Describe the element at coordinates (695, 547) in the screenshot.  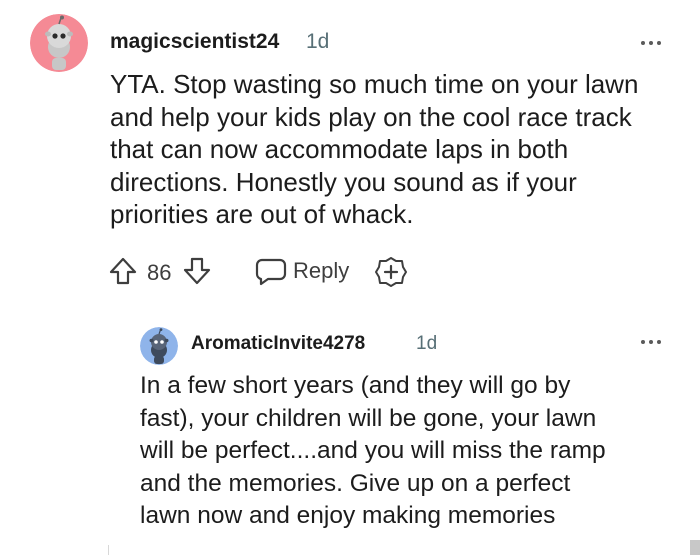
I see `scrollbar` at that location.